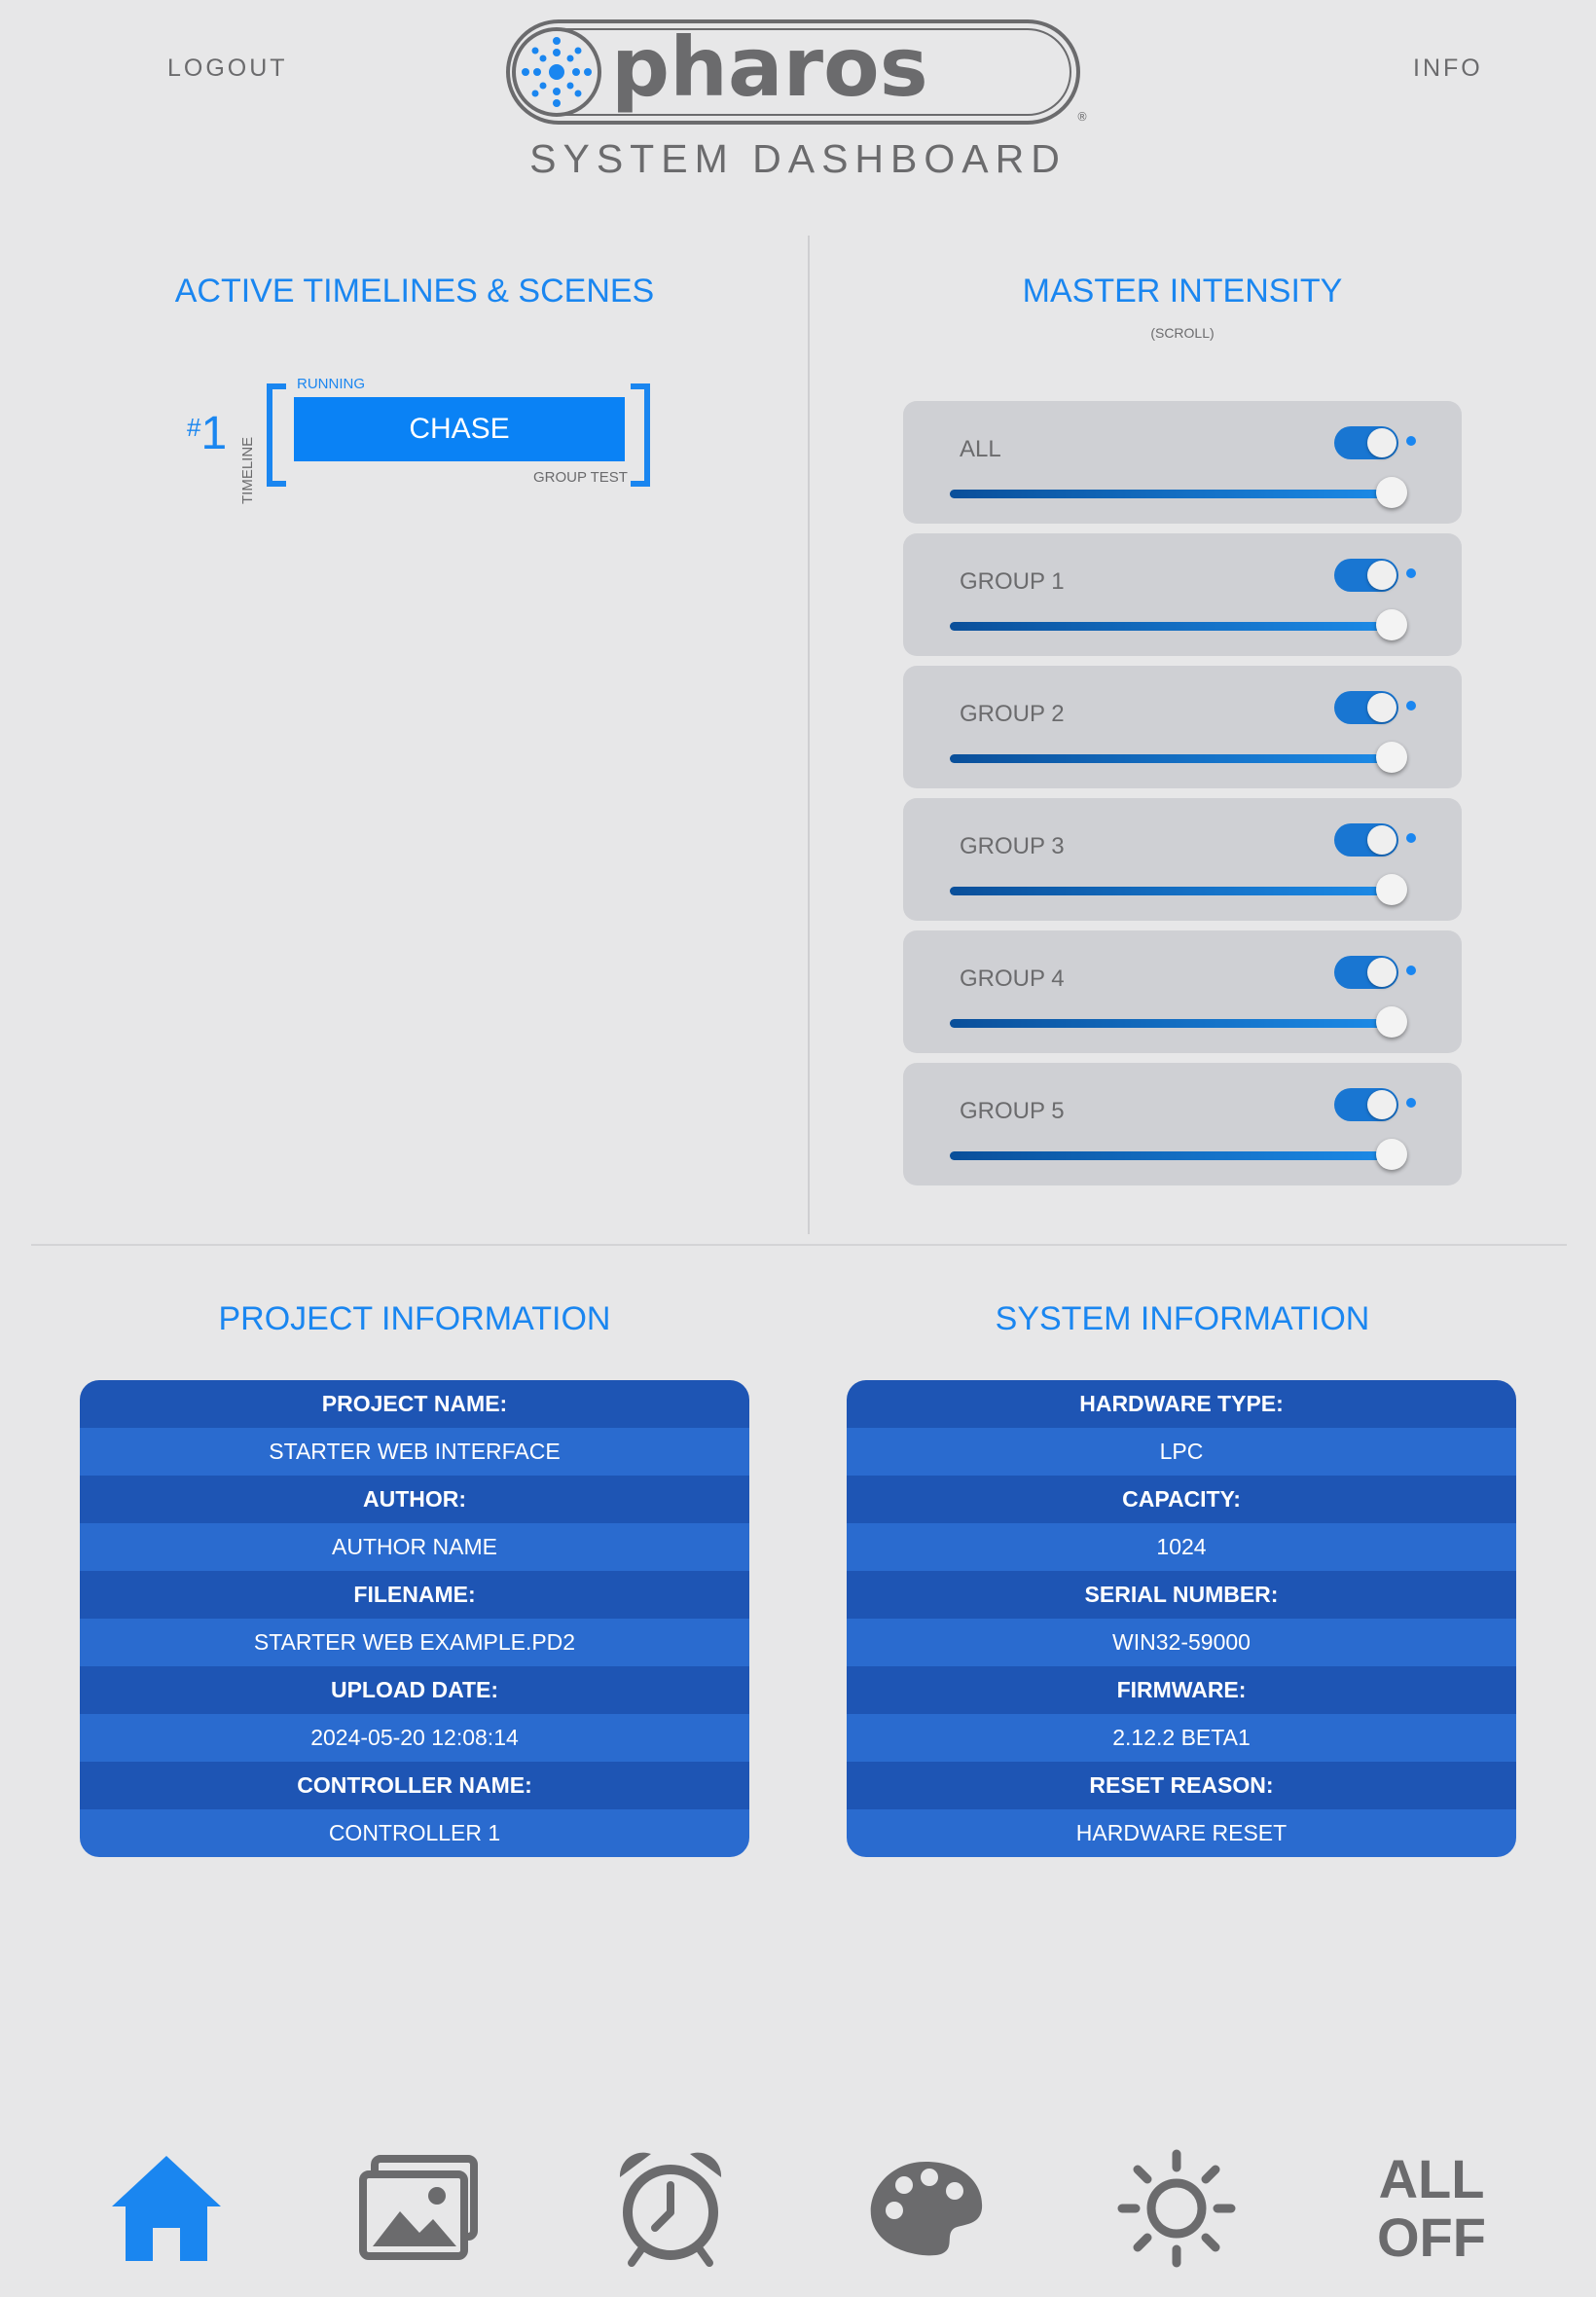 Image resolution: width=1596 pixels, height=2297 pixels. What do you see at coordinates (1448, 69) in the screenshot?
I see `info-link: INFO` at bounding box center [1448, 69].